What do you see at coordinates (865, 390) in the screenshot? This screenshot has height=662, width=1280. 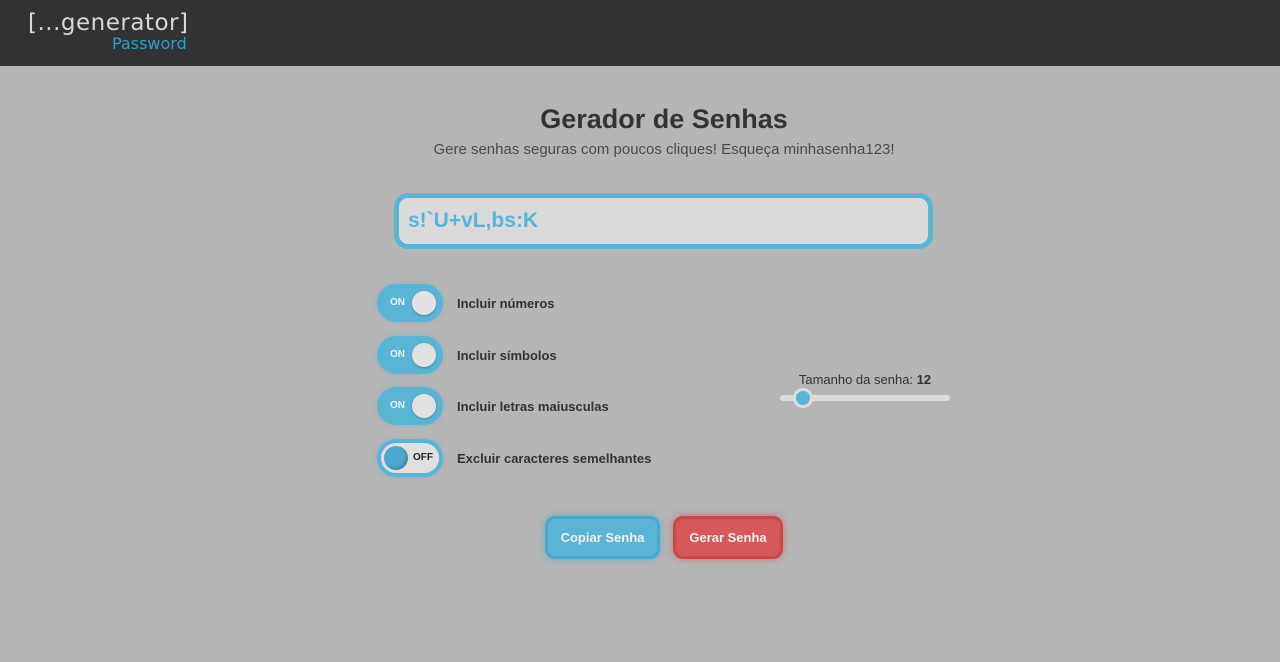 I see `length-slider-block: Tamanho da senha: 12` at bounding box center [865, 390].